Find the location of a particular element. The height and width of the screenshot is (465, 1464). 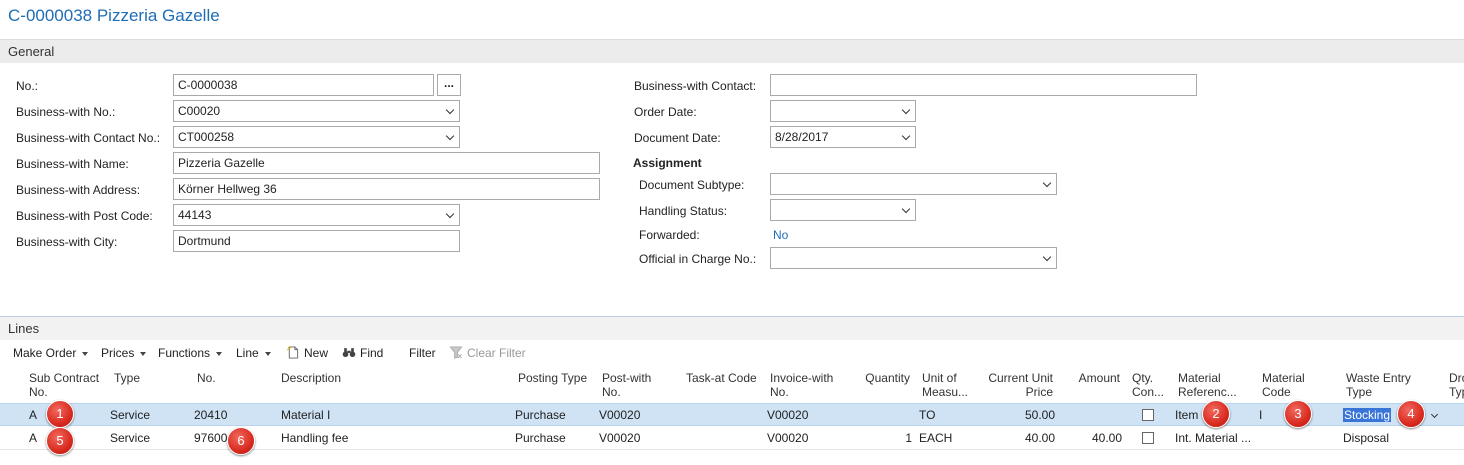

col-post-with-line1: Post-with is located at coordinates (627, 378).